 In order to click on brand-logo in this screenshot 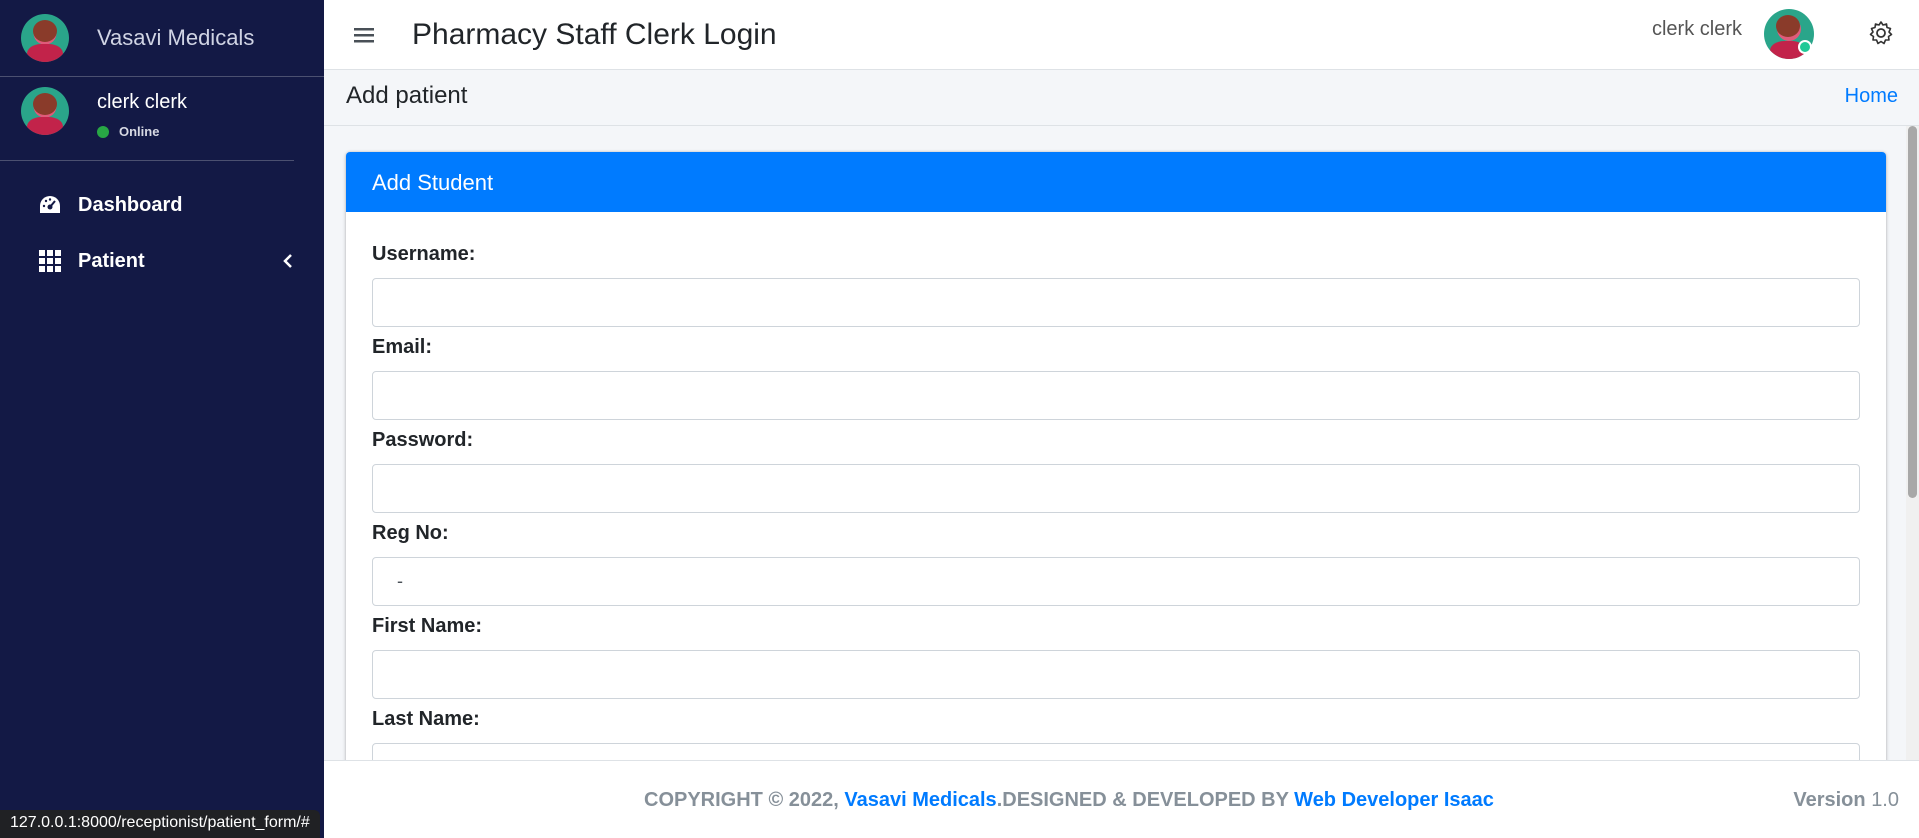, I will do `click(45, 38)`.